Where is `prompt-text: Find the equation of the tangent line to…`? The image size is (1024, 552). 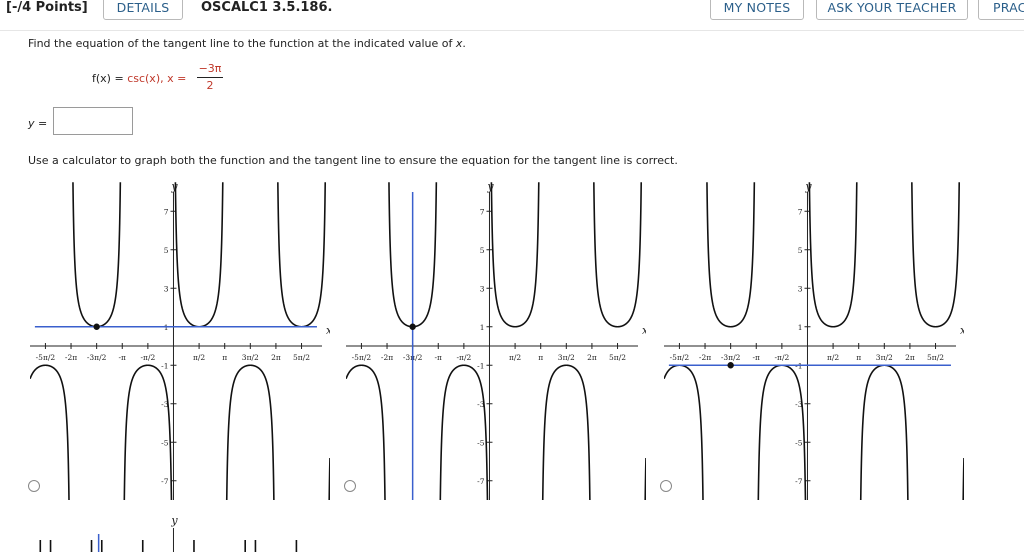 prompt-text: Find the equation of the tangent line to… is located at coordinates (242, 43).